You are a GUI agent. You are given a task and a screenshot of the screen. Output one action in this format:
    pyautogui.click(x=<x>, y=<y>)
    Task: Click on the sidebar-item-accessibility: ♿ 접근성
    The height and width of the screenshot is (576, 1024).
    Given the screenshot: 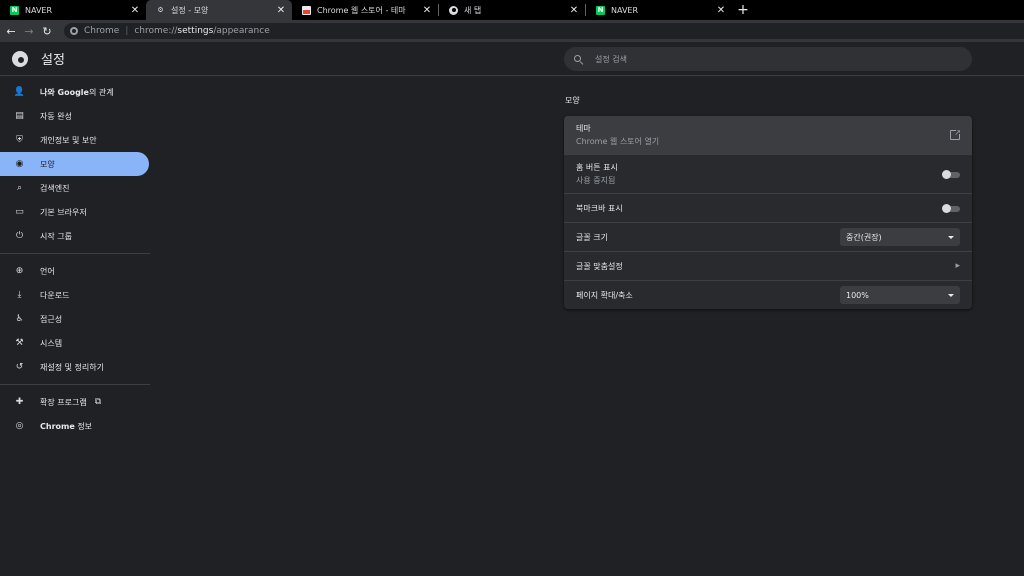 What is the action you would take?
    pyautogui.click(x=76, y=319)
    